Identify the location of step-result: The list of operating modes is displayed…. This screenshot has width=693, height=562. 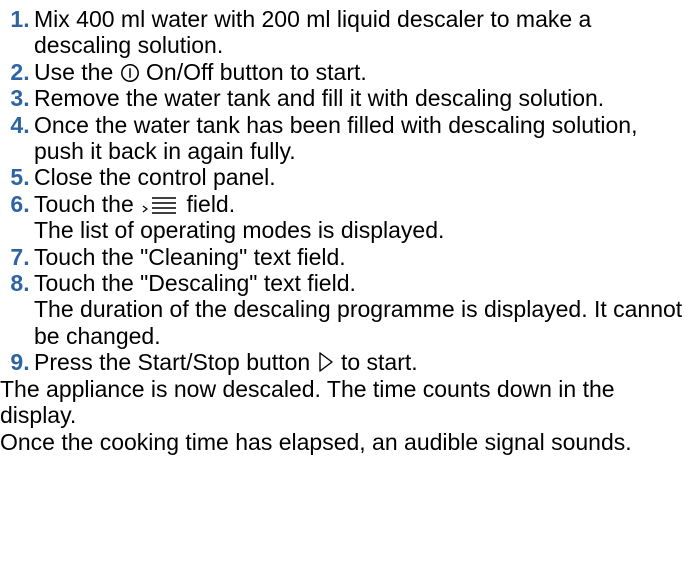
(239, 230).